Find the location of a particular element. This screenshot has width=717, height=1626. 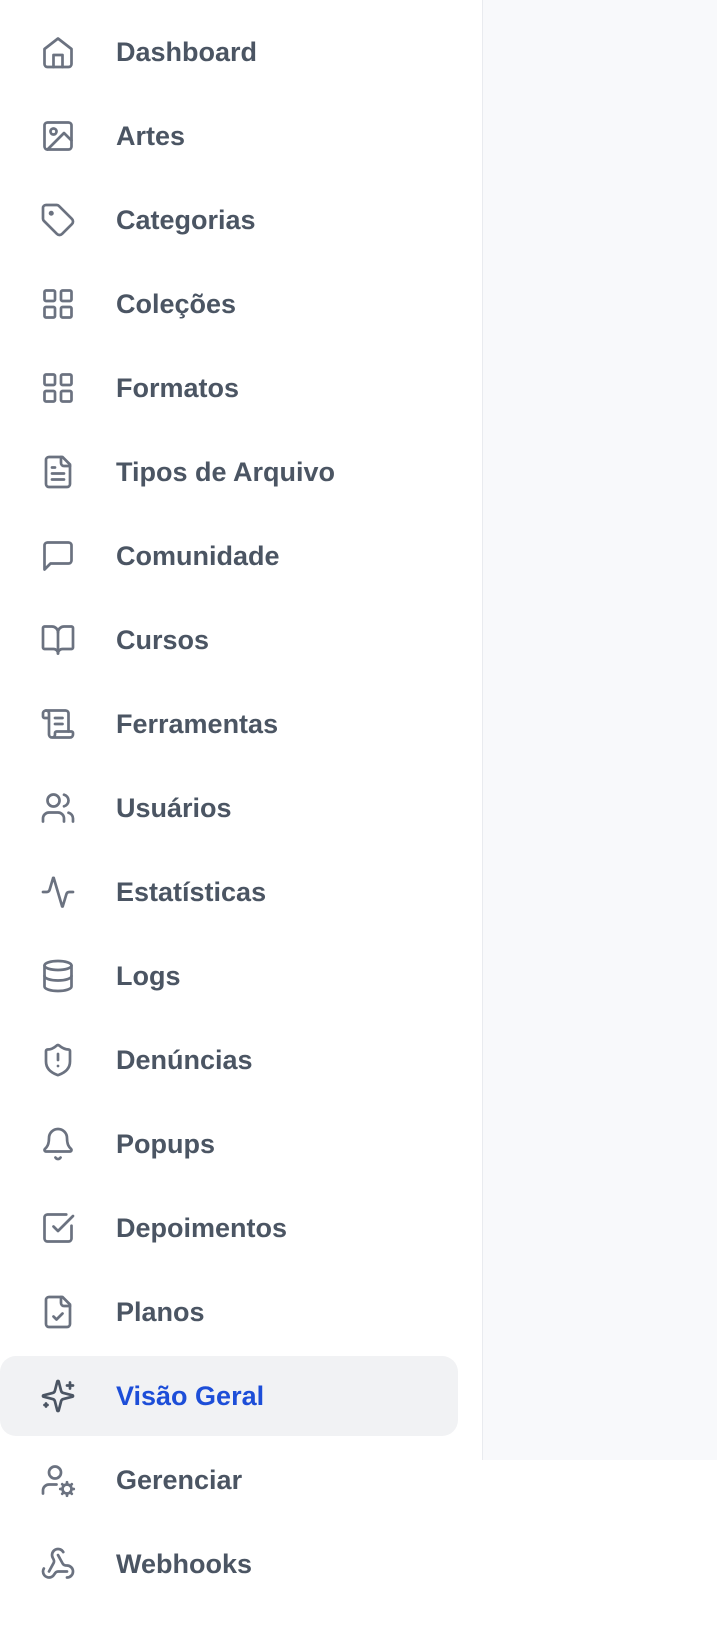

sidebar-item-label: Cursos is located at coordinates (163, 640).